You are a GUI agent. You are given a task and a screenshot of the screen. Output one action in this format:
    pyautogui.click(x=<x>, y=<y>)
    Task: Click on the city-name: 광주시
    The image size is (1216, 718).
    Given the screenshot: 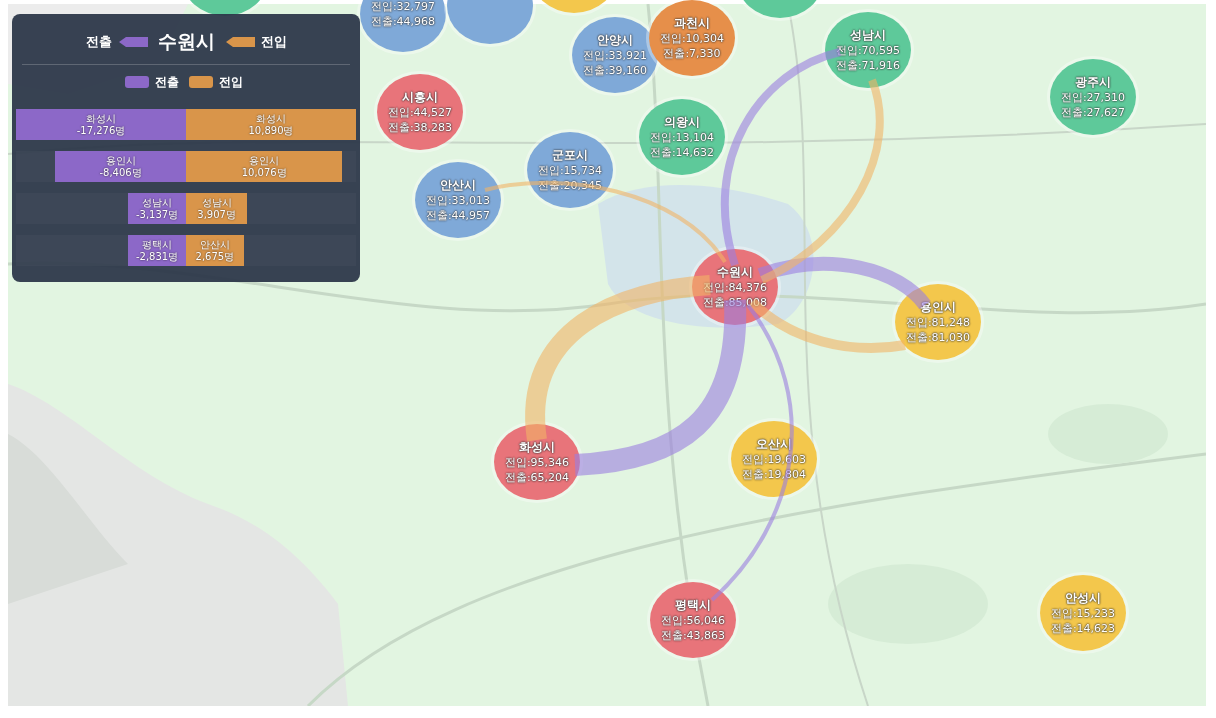 What is the action you would take?
    pyautogui.click(x=1093, y=82)
    